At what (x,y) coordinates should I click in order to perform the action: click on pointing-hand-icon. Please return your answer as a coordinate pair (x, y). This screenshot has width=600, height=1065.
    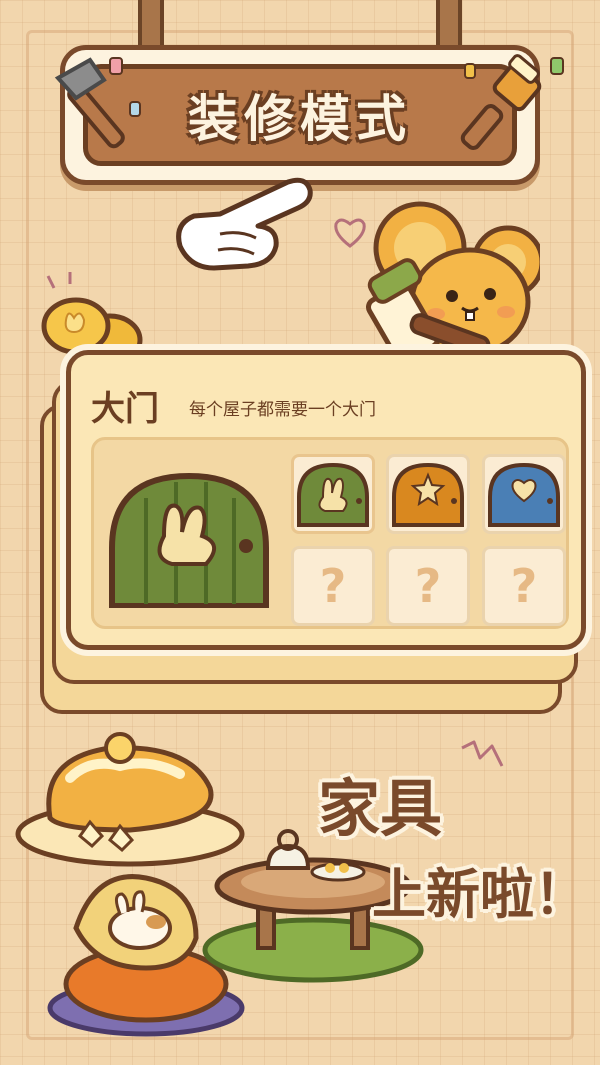
    Looking at the image, I should click on (244, 224).